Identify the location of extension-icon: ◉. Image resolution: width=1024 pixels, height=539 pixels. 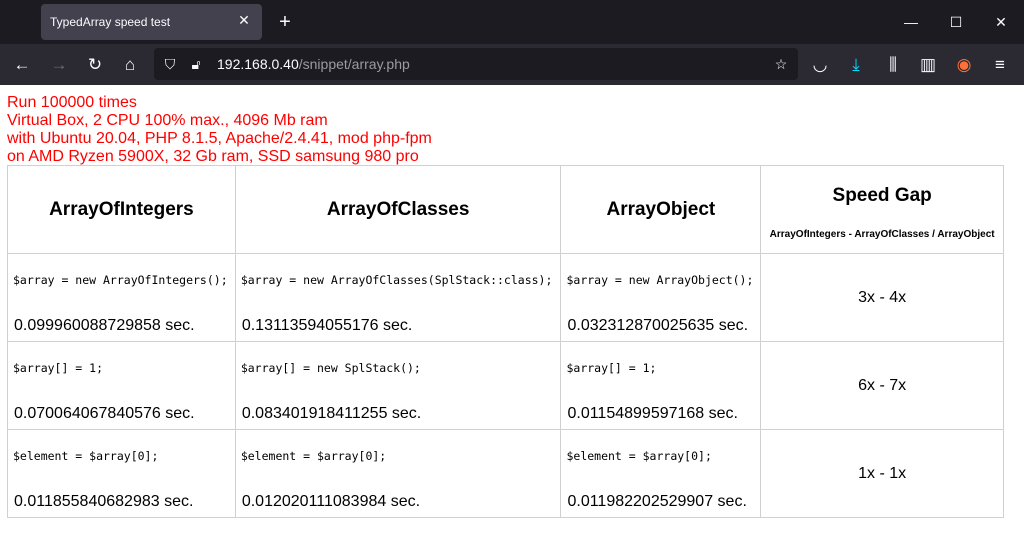
(964, 65).